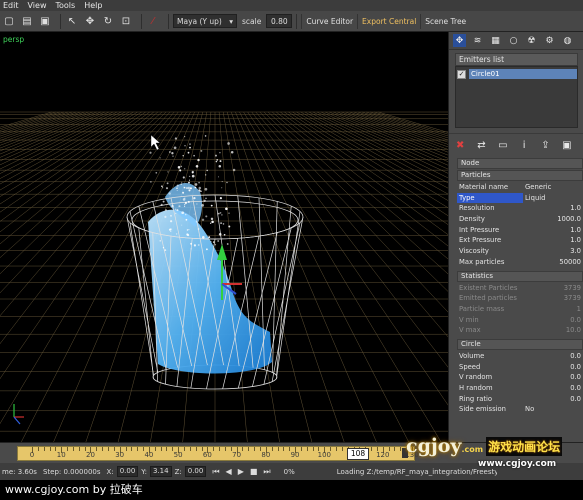  What do you see at coordinates (127, 471) in the screenshot?
I see `x-field: 0.00` at bounding box center [127, 471].